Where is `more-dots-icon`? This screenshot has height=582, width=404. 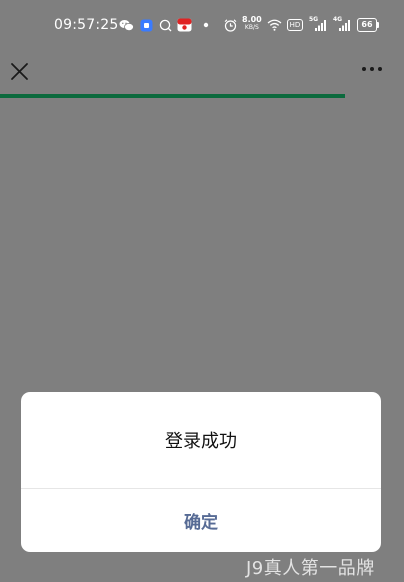
more-dots-icon is located at coordinates (372, 69).